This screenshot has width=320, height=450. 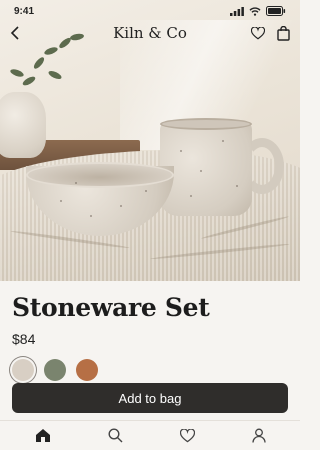 What do you see at coordinates (100, 175) in the screenshot?
I see `bowl-rim` at bounding box center [100, 175].